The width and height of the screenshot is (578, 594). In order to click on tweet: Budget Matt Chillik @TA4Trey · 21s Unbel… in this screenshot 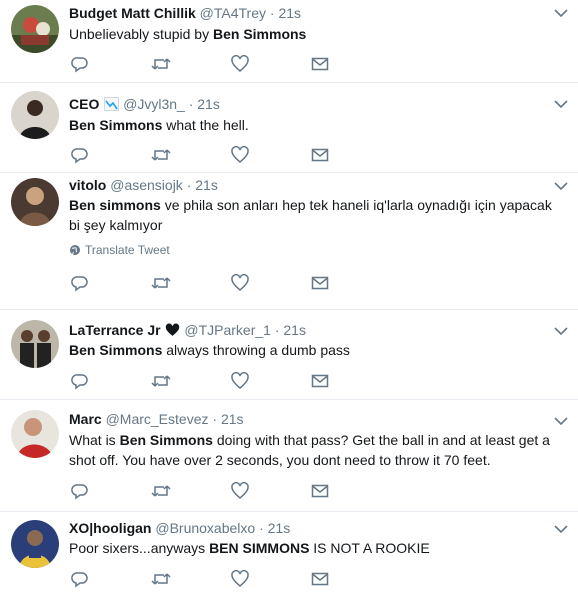, I will do `click(289, 41)`.